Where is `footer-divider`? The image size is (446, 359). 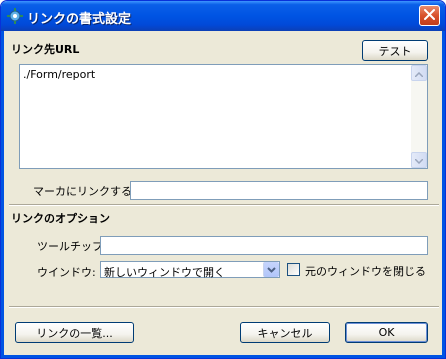
footer-divider is located at coordinates (224, 307).